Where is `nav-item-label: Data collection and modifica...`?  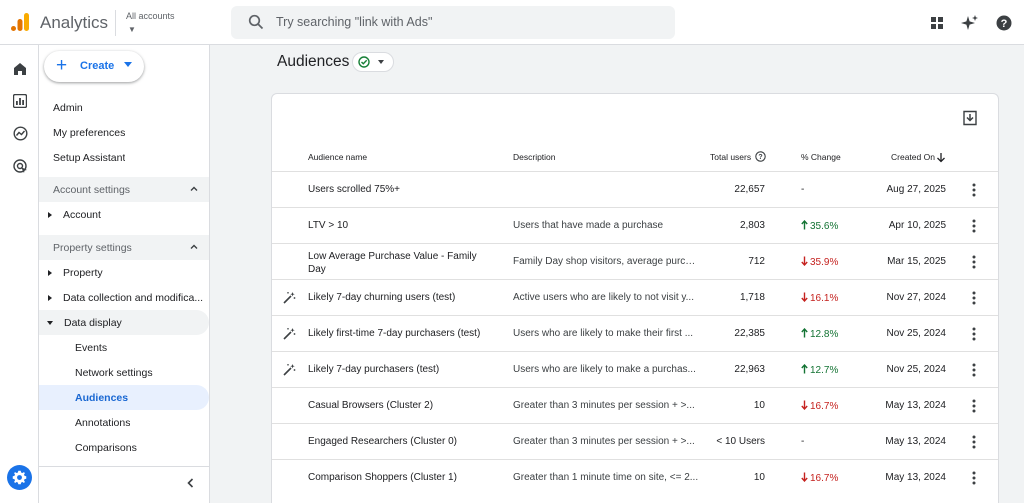
nav-item-label: Data collection and modifica... is located at coordinates (133, 297).